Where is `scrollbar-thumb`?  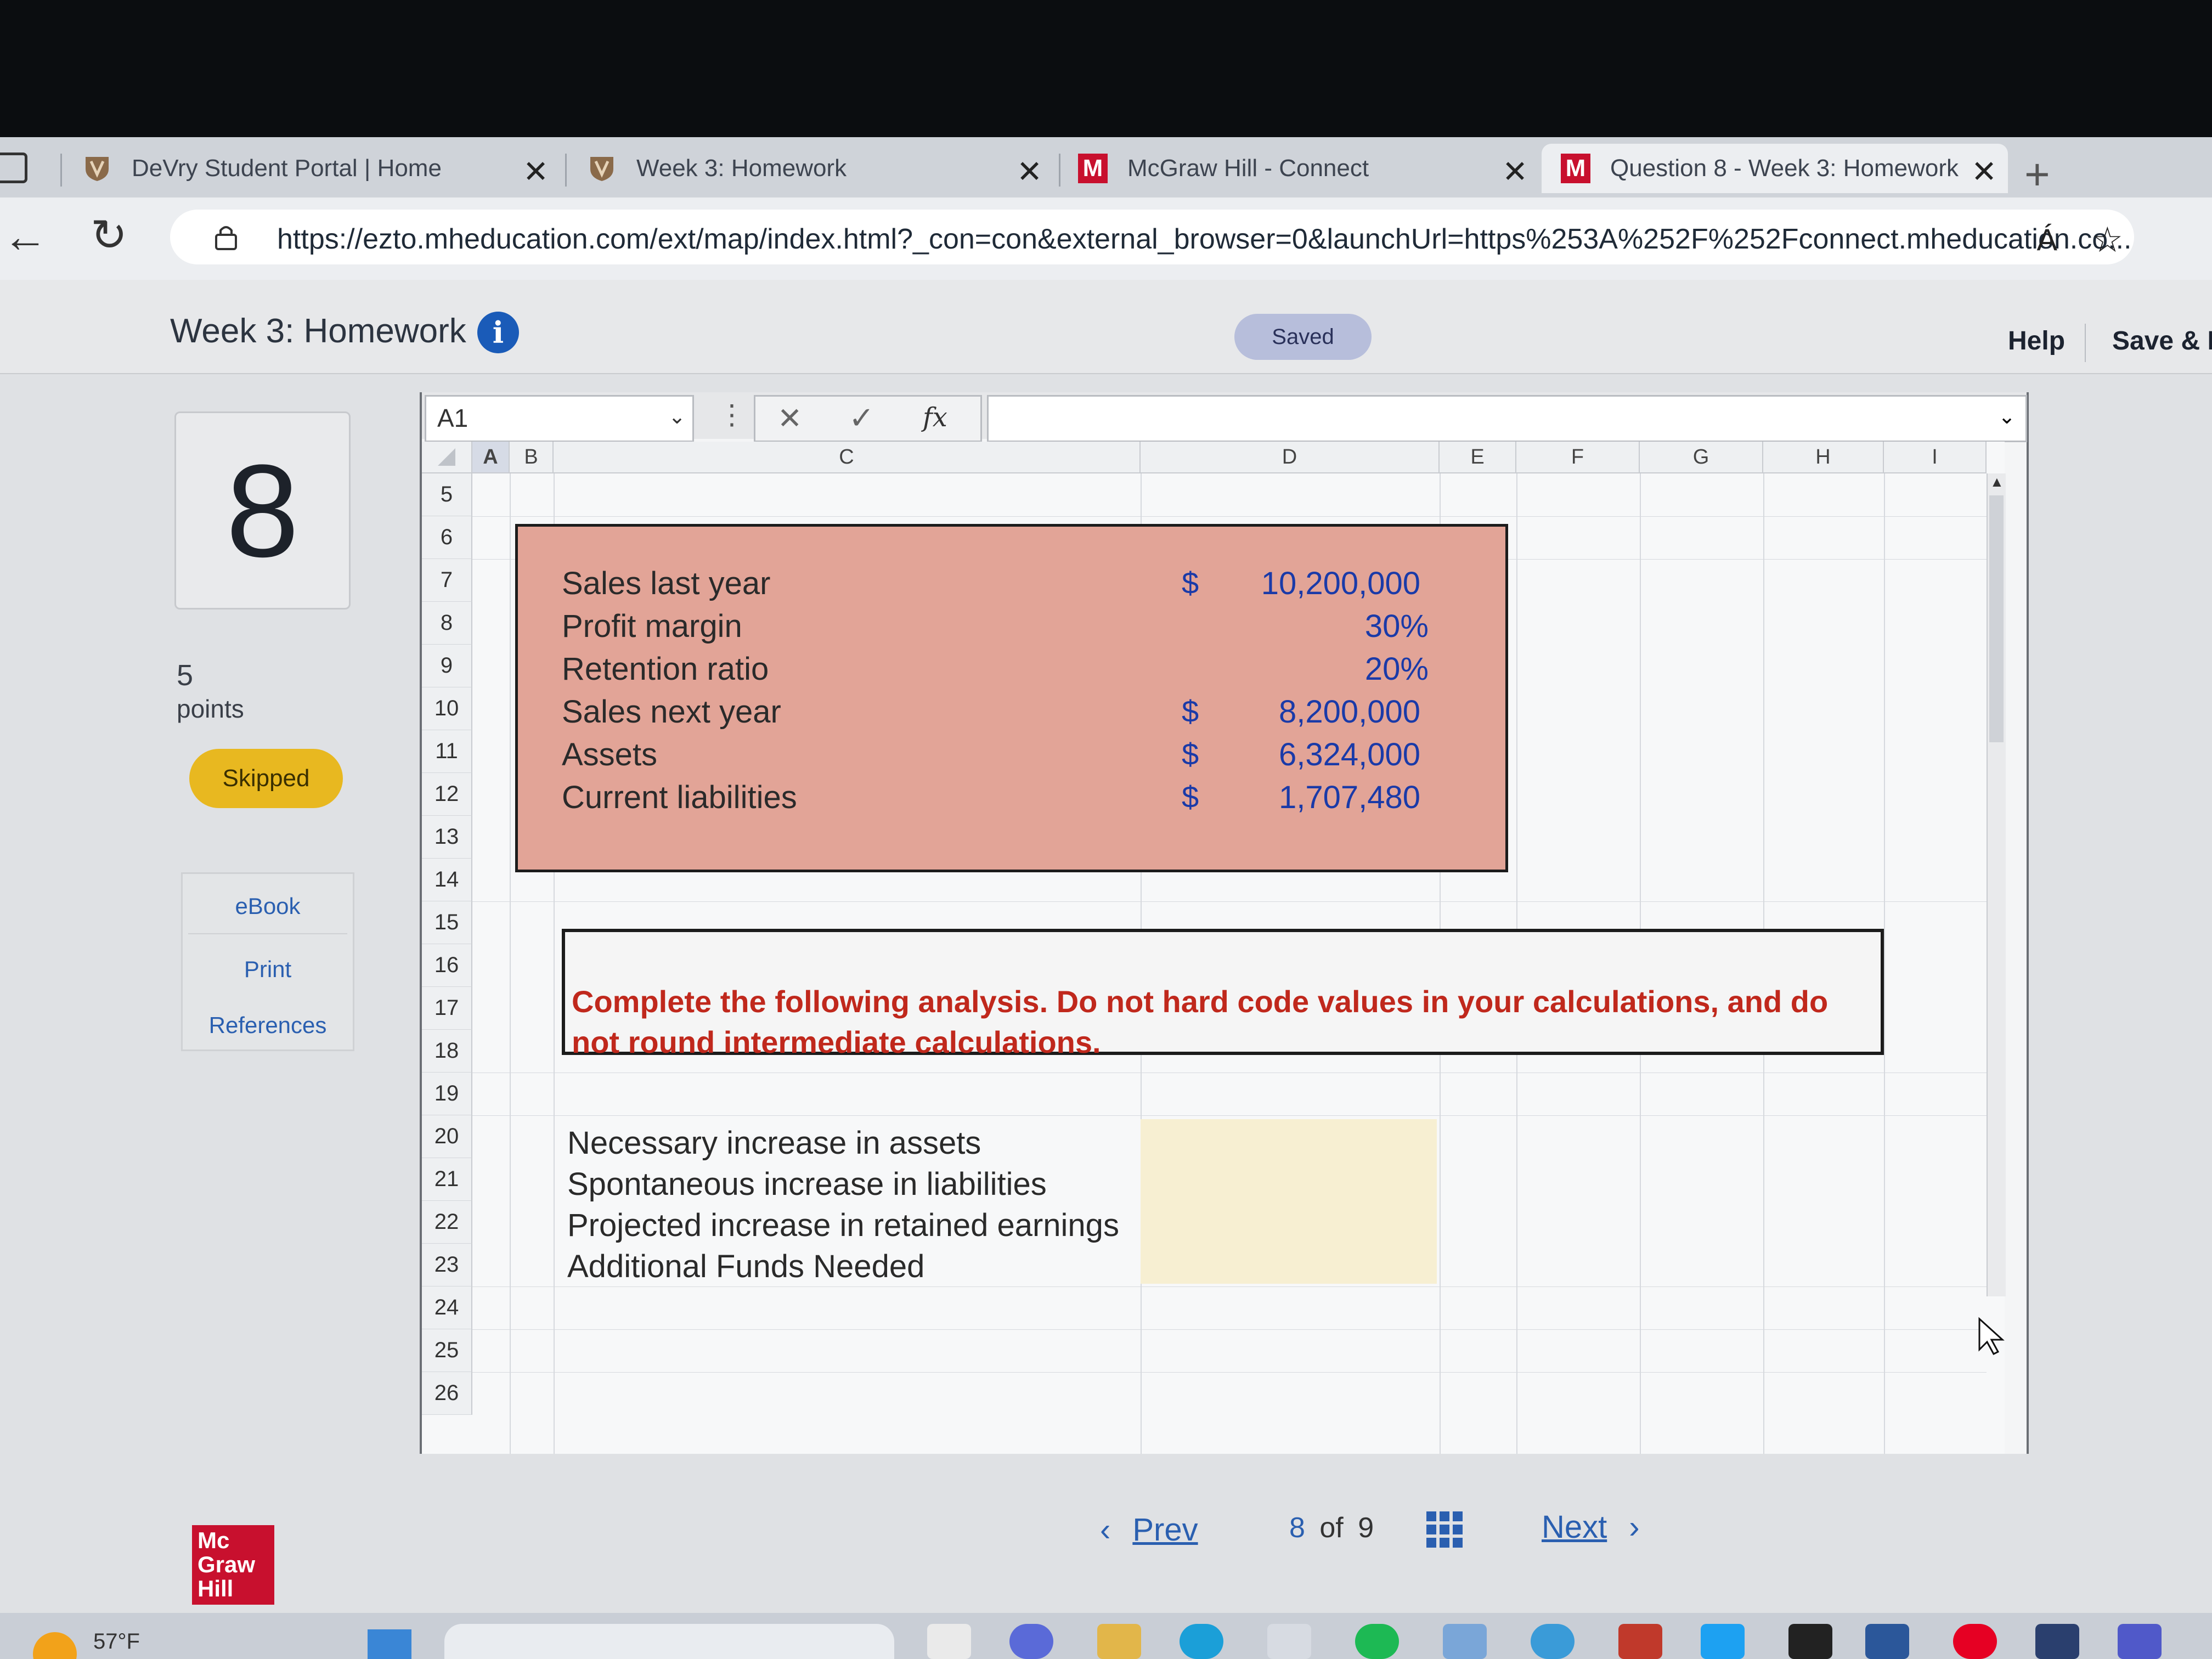 scrollbar-thumb is located at coordinates (1997, 618).